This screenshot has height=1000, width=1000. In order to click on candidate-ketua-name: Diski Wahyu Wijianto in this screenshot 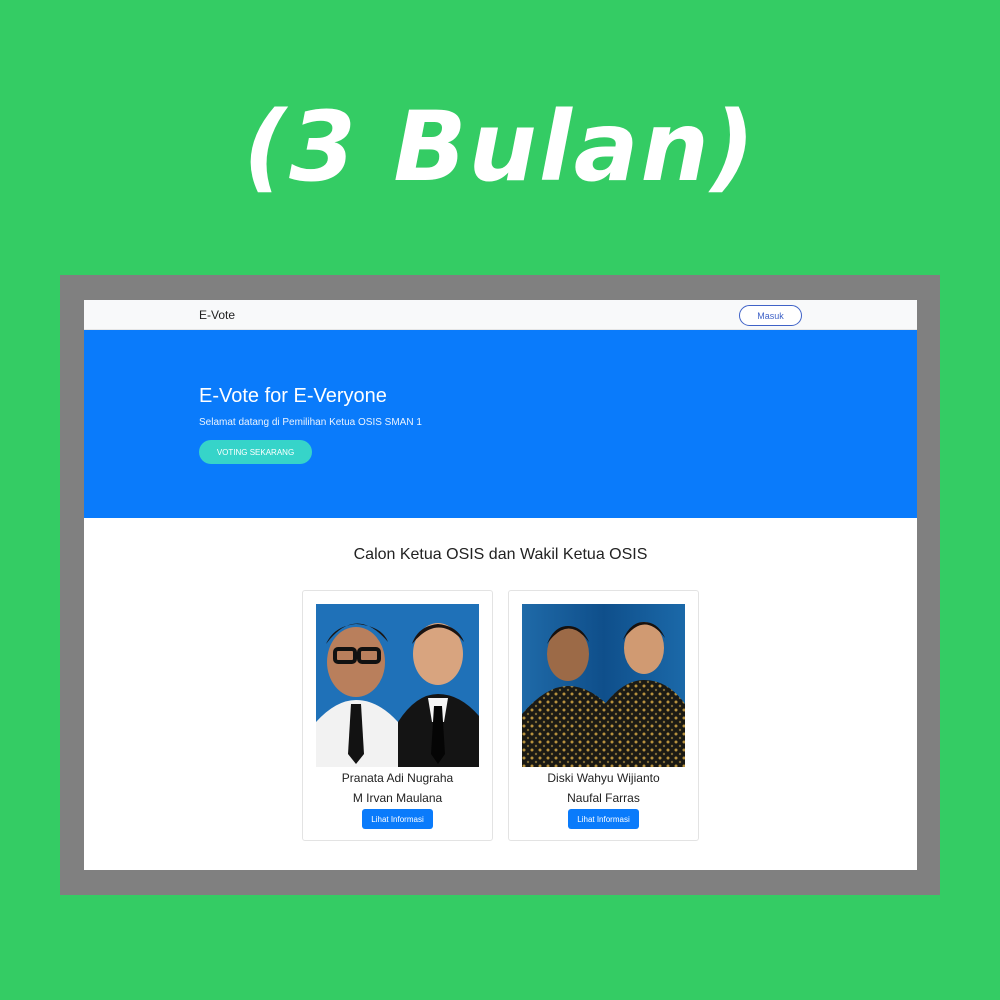, I will do `click(603, 778)`.